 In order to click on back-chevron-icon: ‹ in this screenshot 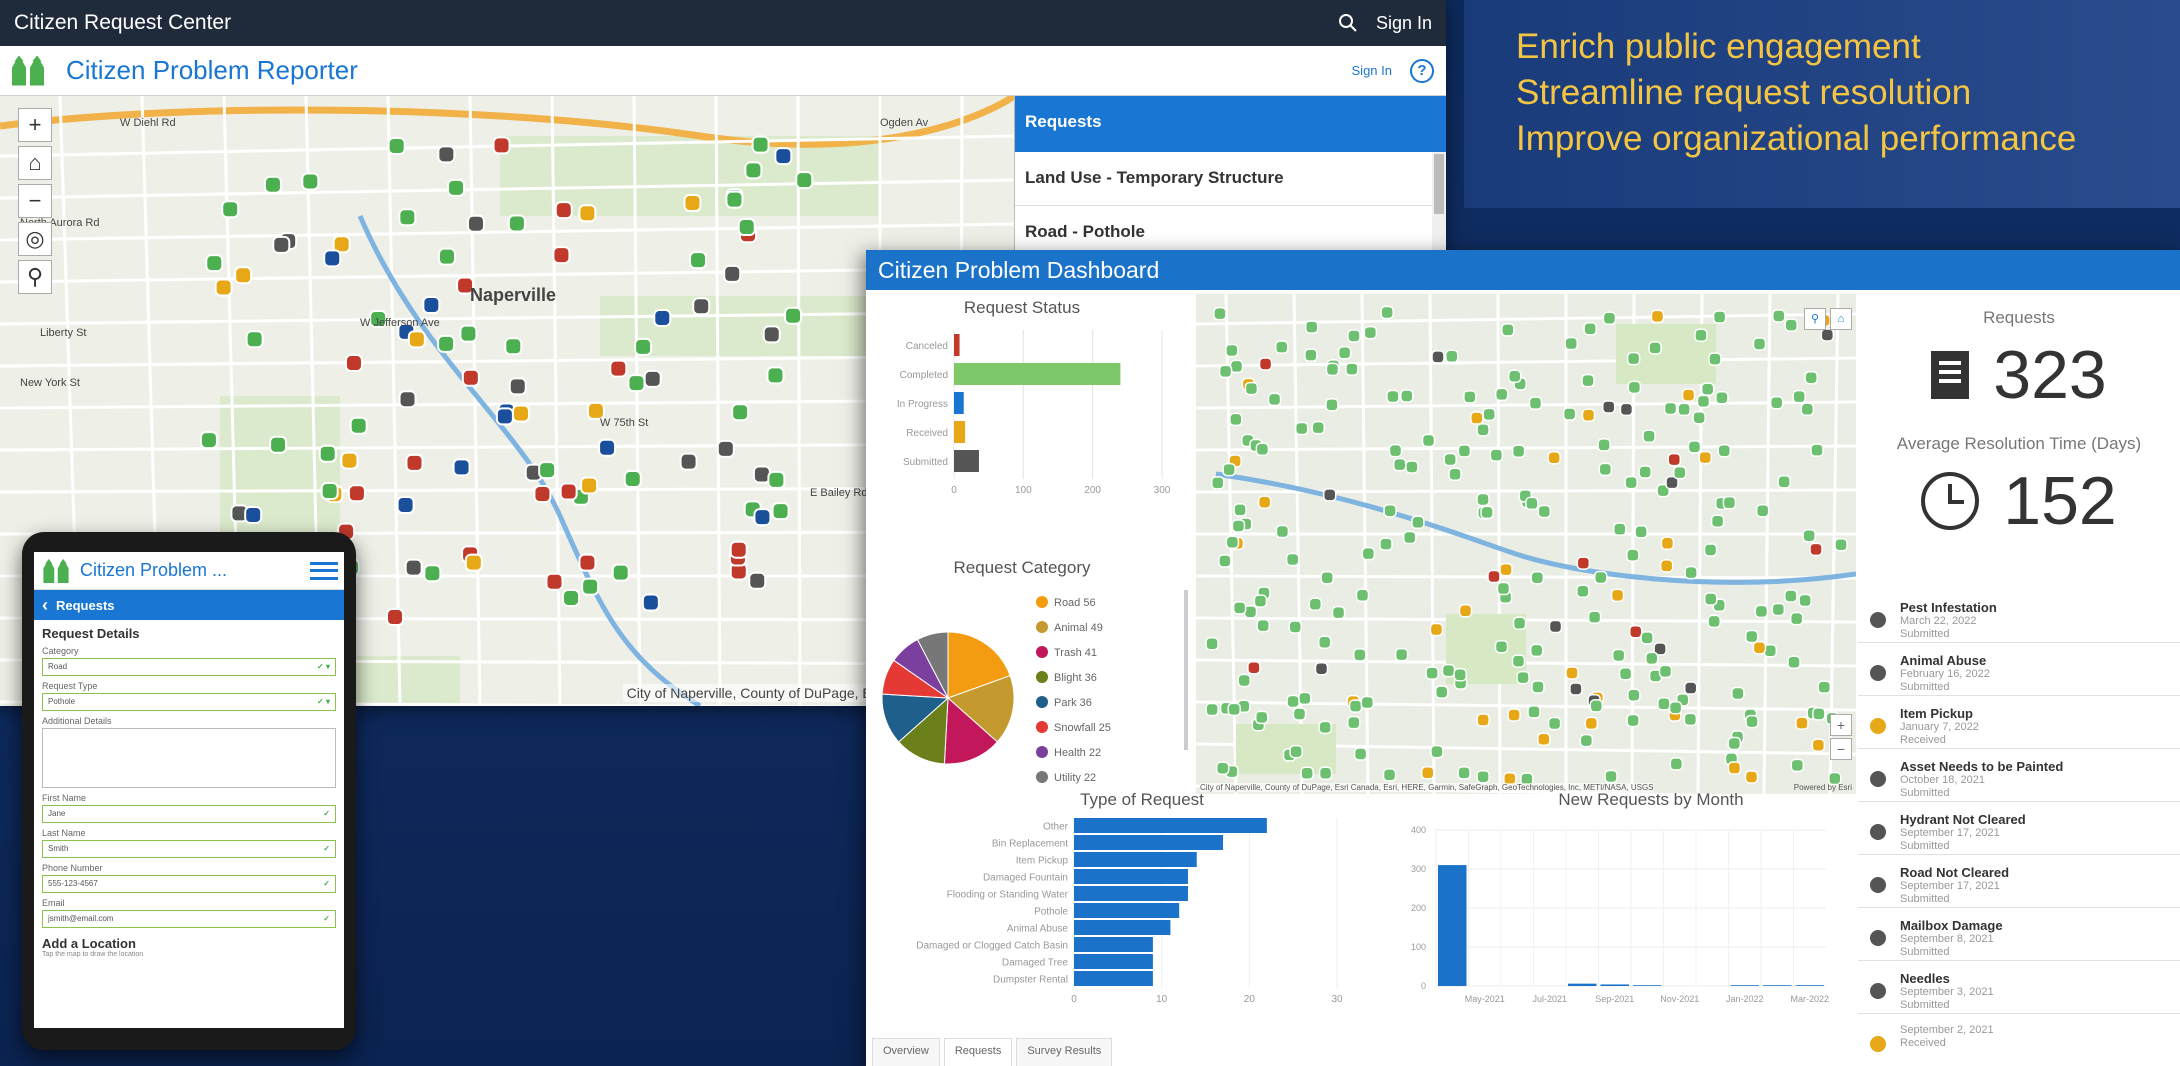, I will do `click(45, 605)`.